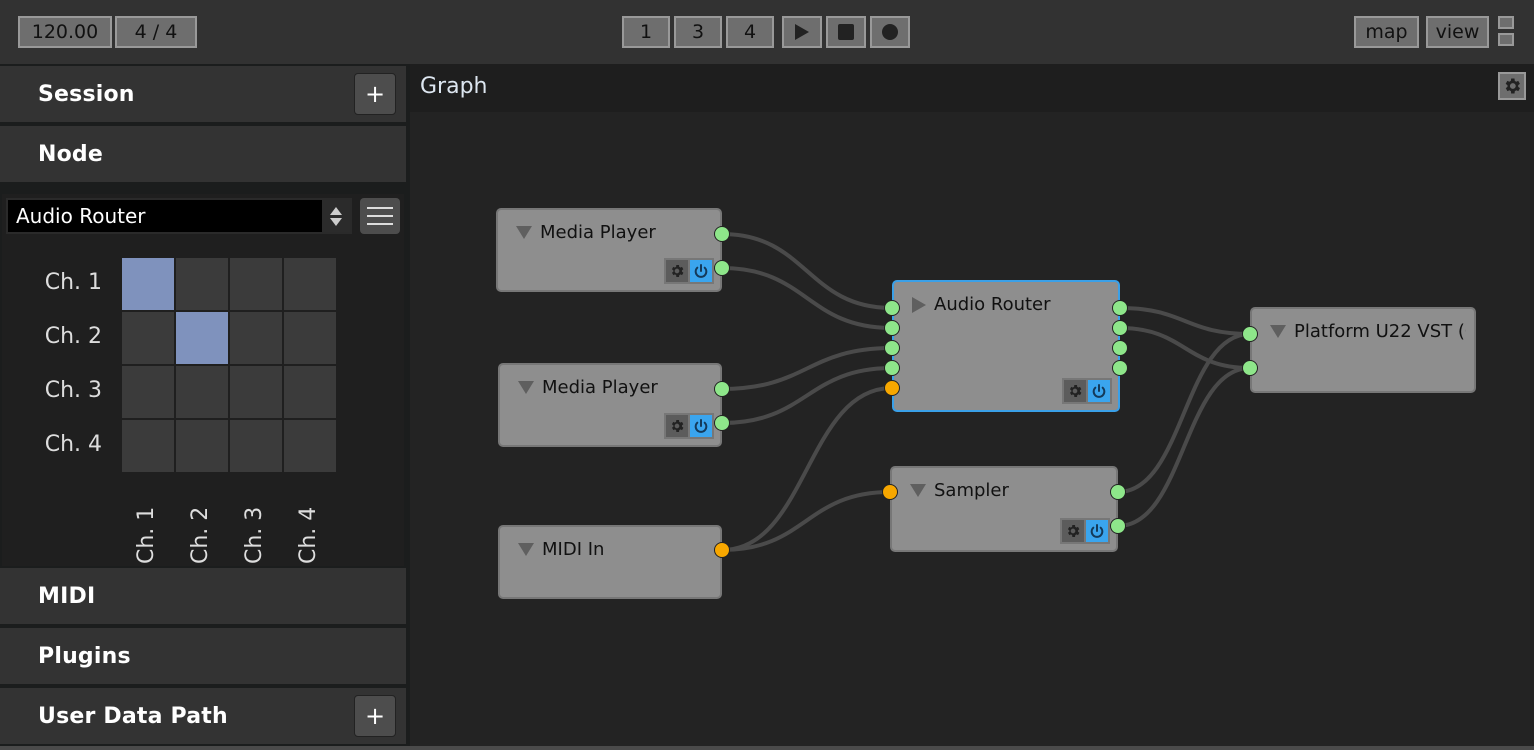 The width and height of the screenshot is (1534, 750). I want to click on section-session: Session +, so click(203, 94).